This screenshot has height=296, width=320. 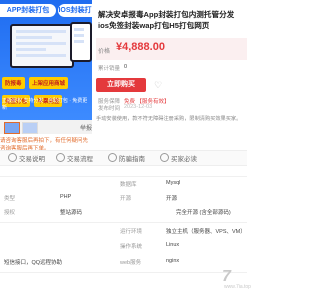 What do you see at coordinates (112, 157) in the screenshot?
I see `shield-icon` at bounding box center [112, 157].